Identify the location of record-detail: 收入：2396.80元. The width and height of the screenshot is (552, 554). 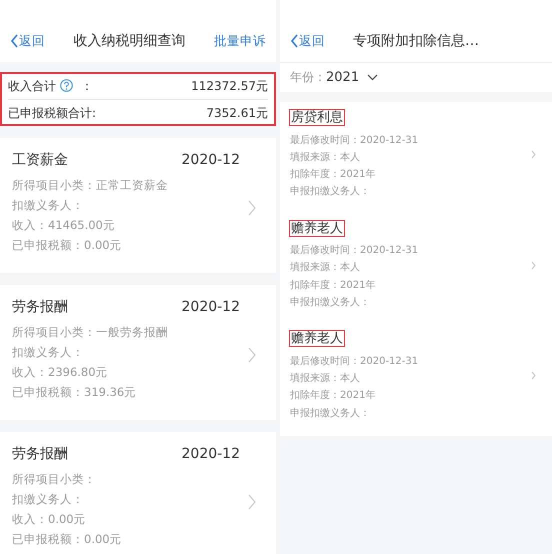
(60, 372).